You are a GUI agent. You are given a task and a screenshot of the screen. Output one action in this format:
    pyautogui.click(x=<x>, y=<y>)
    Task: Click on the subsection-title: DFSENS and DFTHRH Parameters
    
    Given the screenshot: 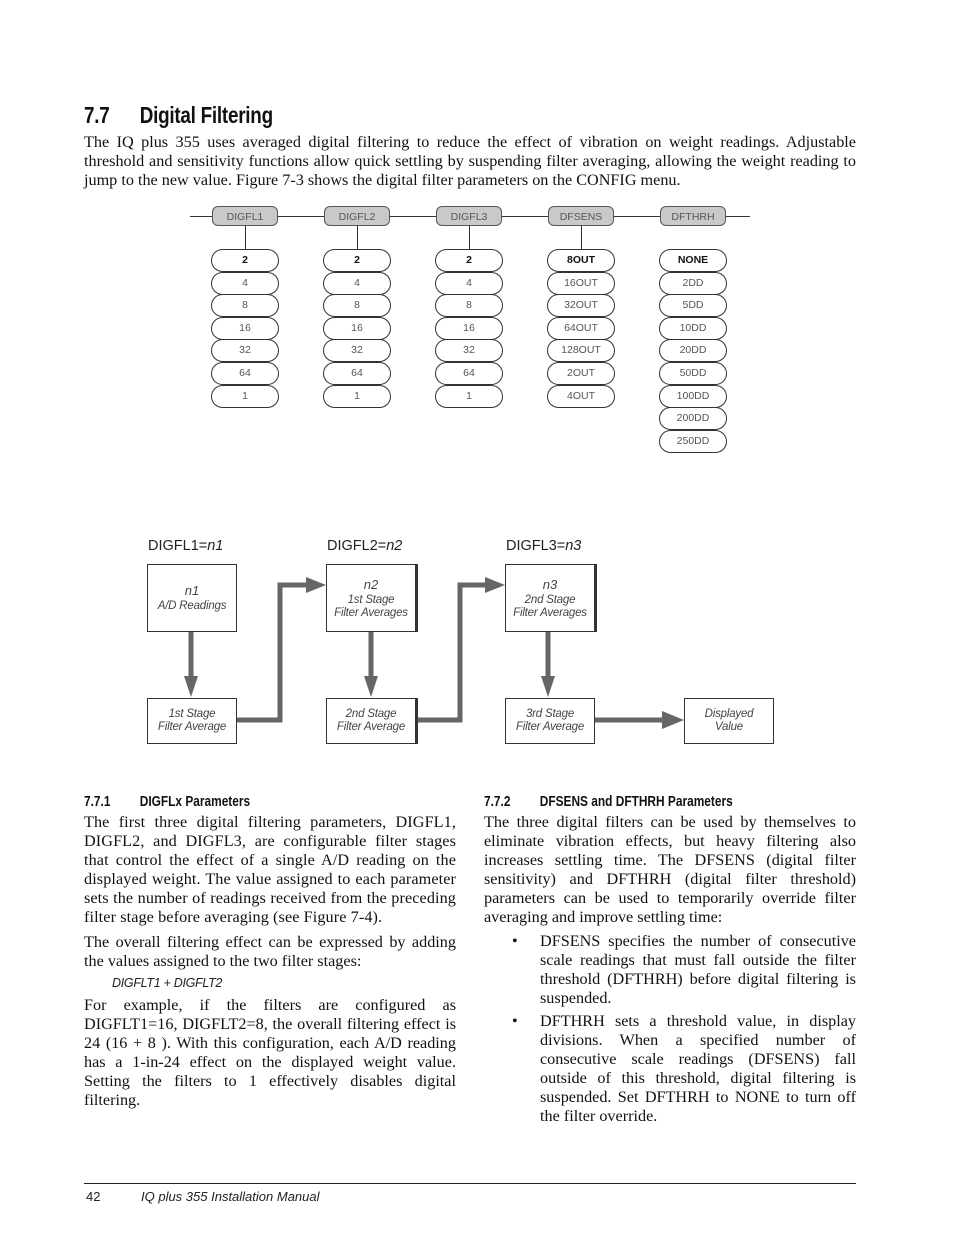 What is the action you would take?
    pyautogui.click(x=636, y=802)
    